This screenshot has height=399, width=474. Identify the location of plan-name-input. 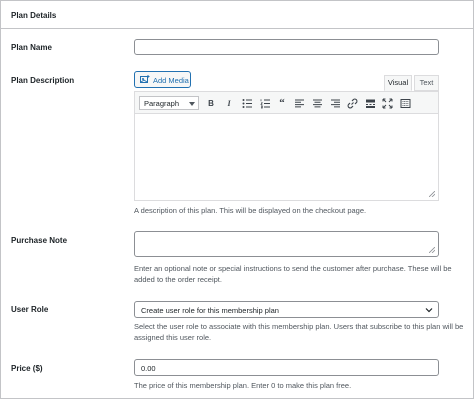
(286, 47).